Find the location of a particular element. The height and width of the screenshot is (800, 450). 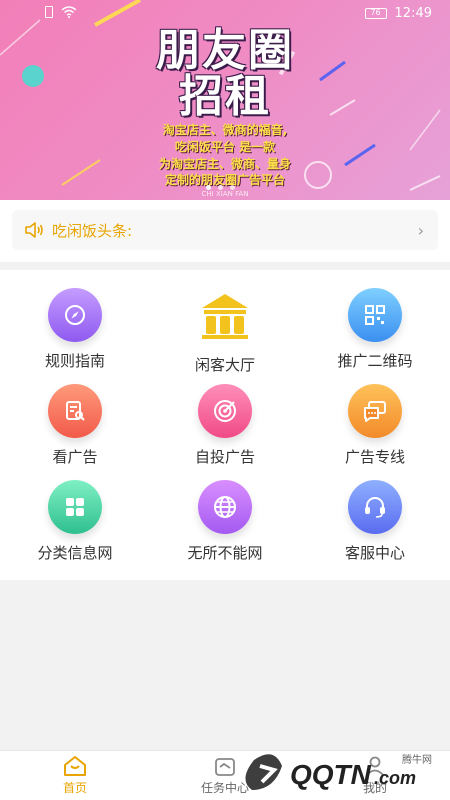

tab-home: 首页 is located at coordinates (75, 775).